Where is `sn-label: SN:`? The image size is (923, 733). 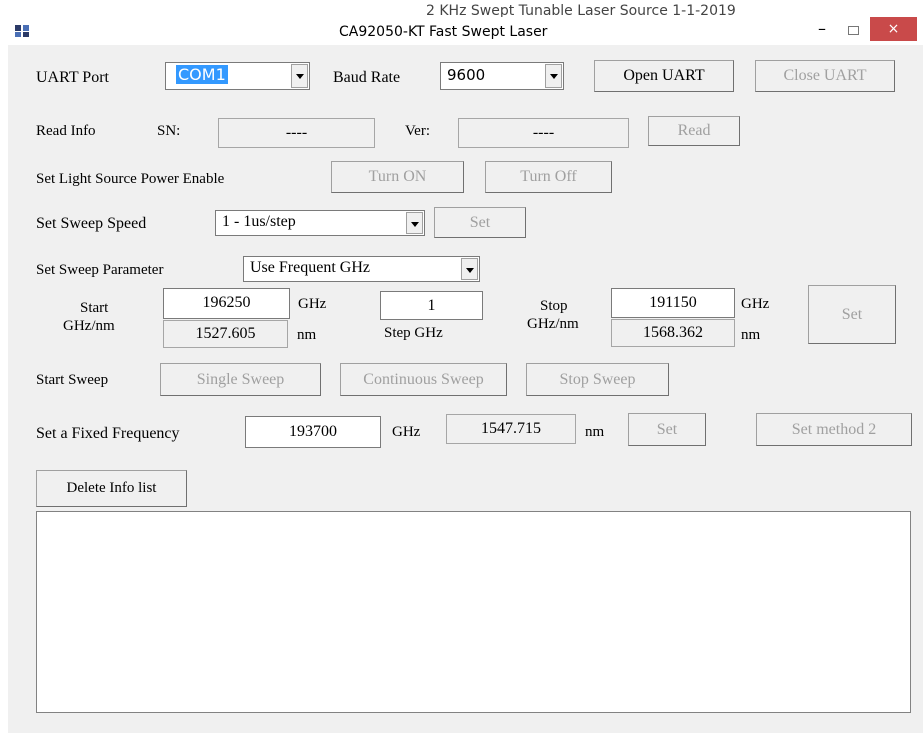
sn-label: SN: is located at coordinates (169, 131).